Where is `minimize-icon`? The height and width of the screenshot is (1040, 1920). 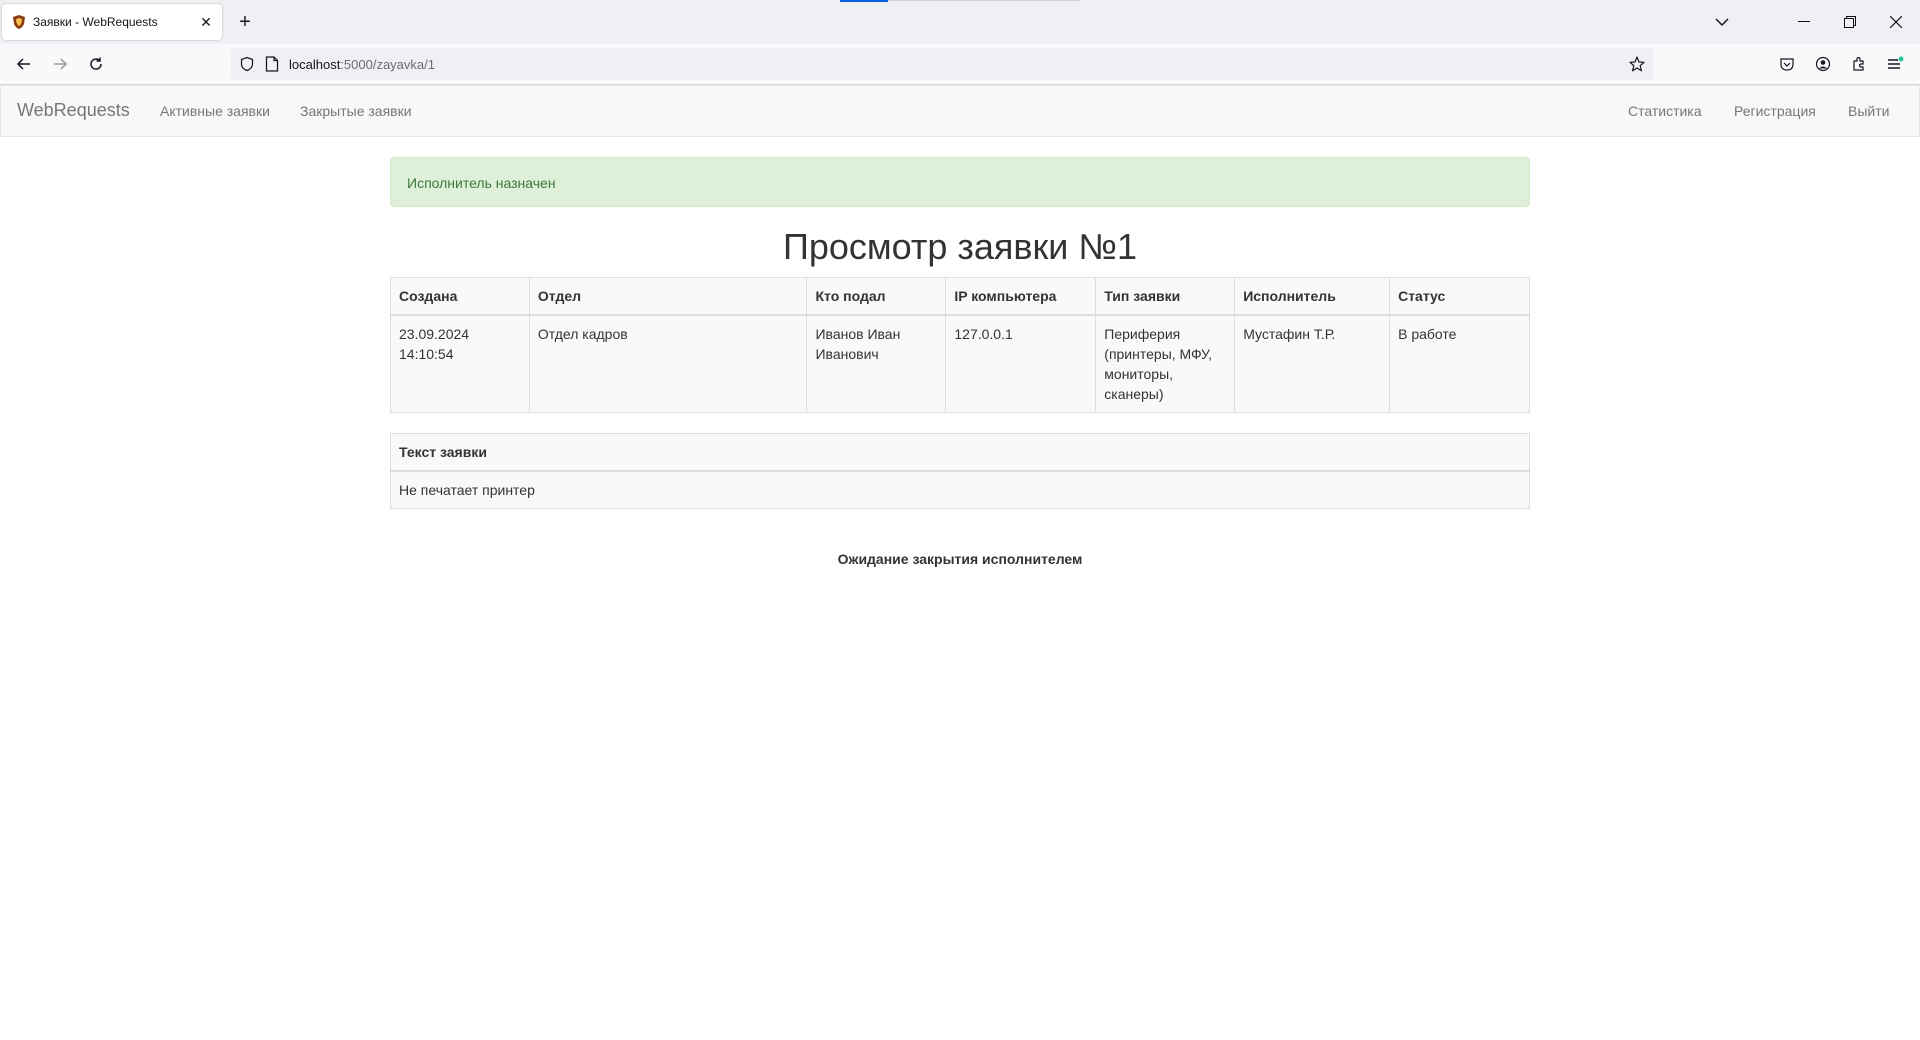 minimize-icon is located at coordinates (1804, 22).